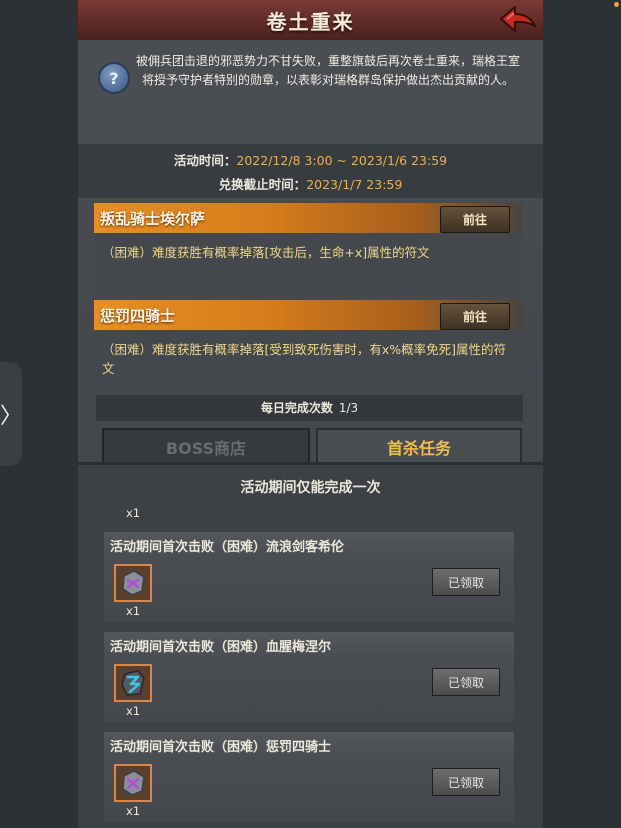 Image resolution: width=621 pixels, height=828 pixels. Describe the element at coordinates (39, 414) in the screenshot. I see `left-margin: 〉` at that location.